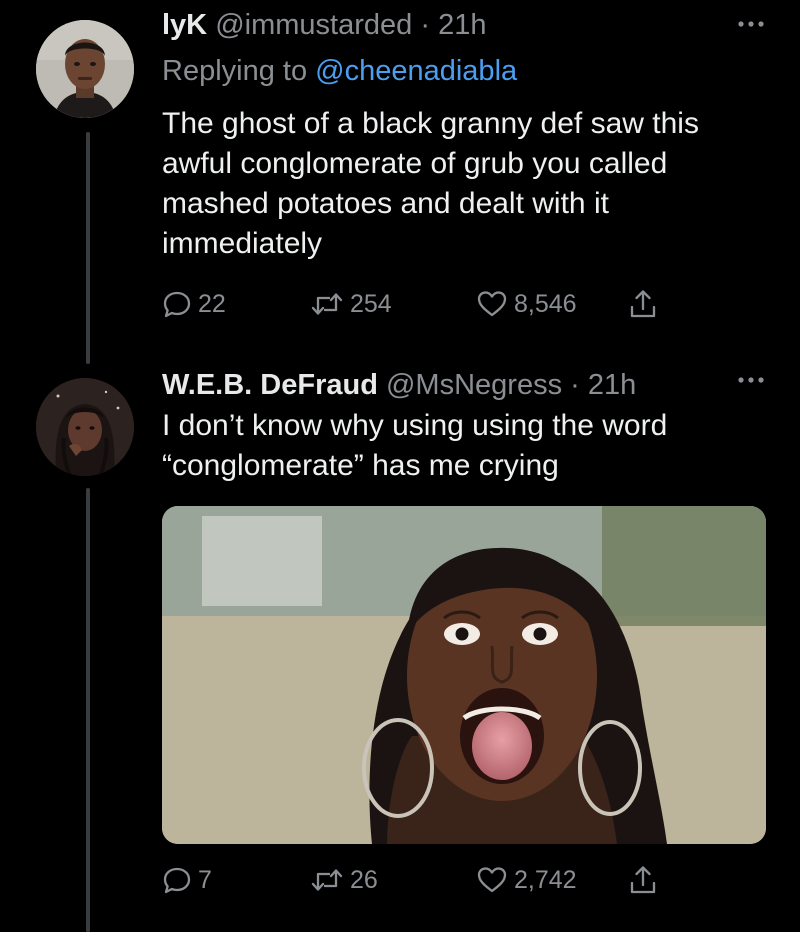  What do you see at coordinates (545, 879) in the screenshot?
I see `like-count: 2,742` at bounding box center [545, 879].